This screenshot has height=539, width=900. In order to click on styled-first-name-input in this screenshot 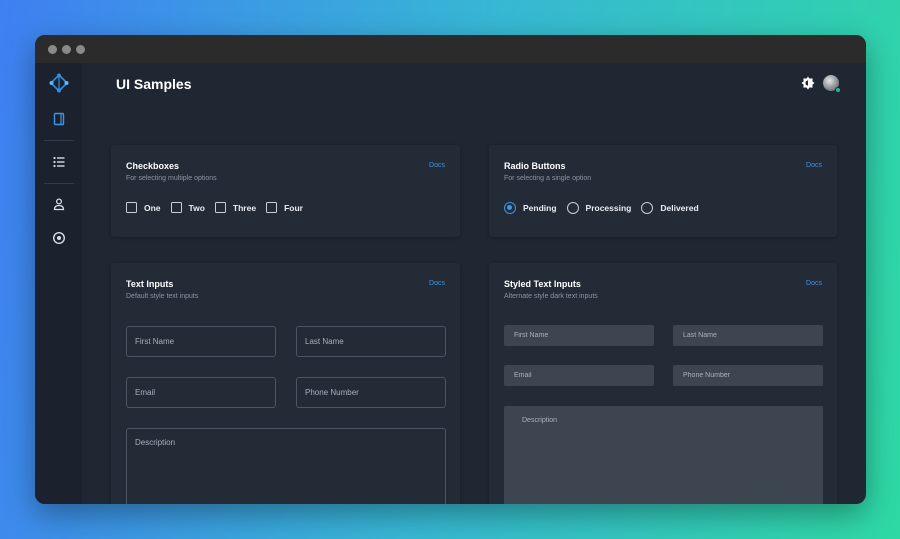, I will do `click(579, 335)`.